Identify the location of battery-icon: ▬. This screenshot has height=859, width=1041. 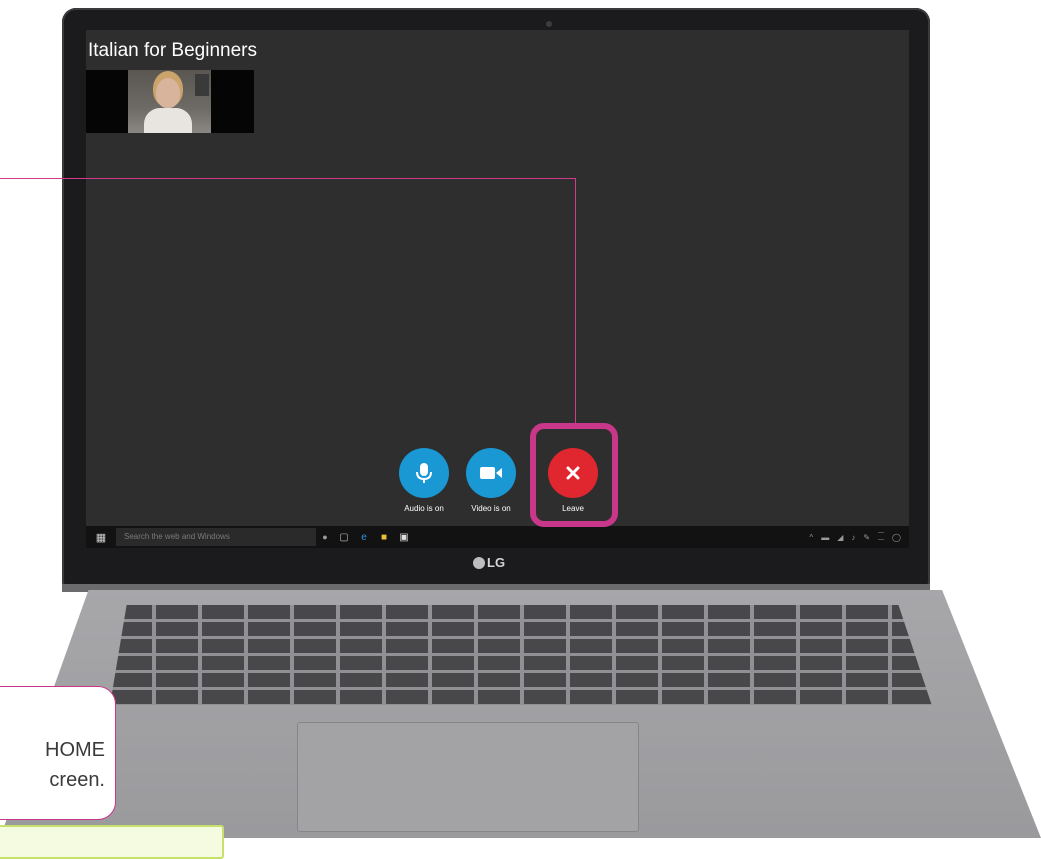
(825, 537).